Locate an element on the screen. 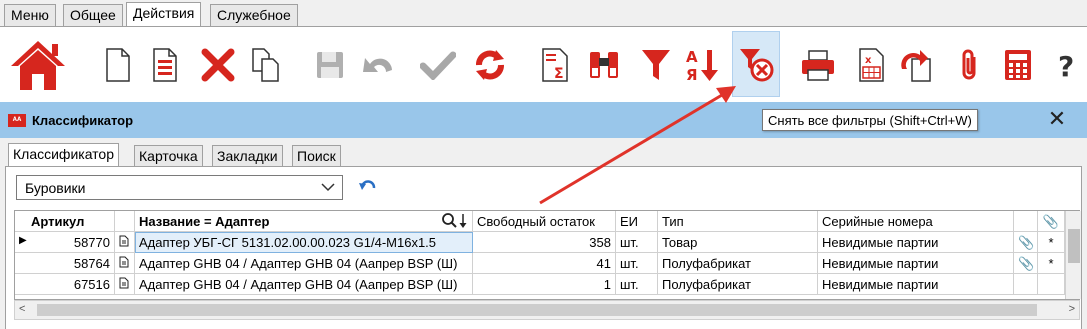 The width and height of the screenshot is (1087, 329). svg-text: А is located at coordinates (692, 57).